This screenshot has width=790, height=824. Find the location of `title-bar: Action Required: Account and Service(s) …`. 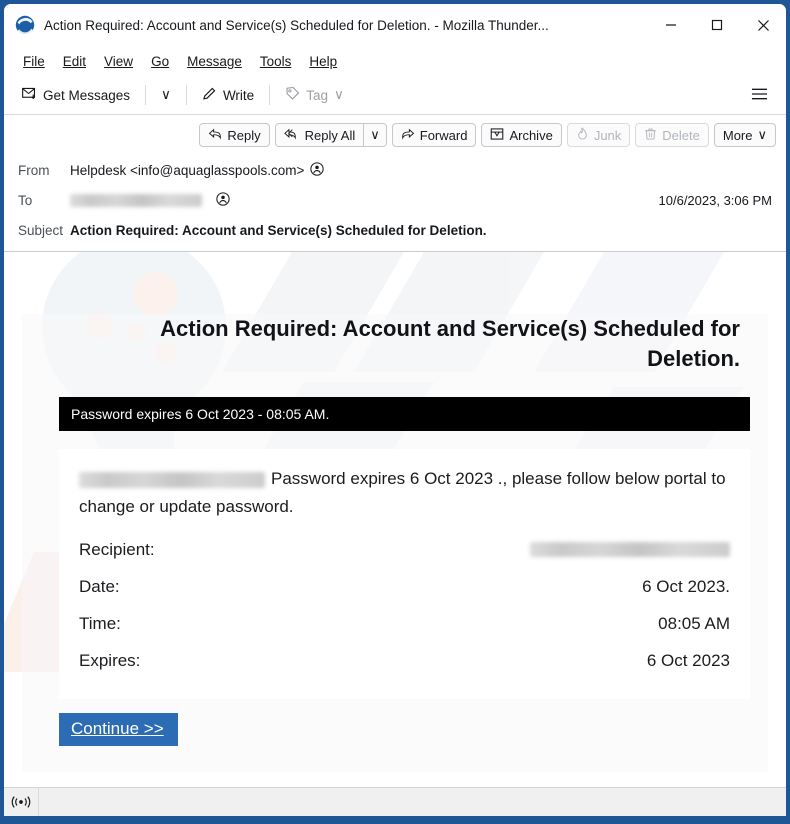

title-bar: Action Required: Account and Service(s) … is located at coordinates (395, 25).